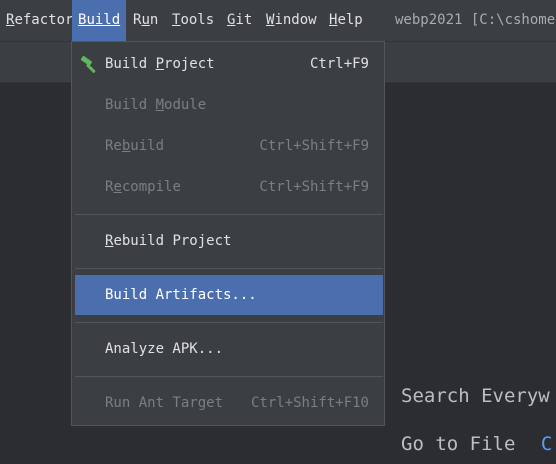  What do you see at coordinates (475, 396) in the screenshot?
I see `search-everywhere-hint: Search Everyw` at bounding box center [475, 396].